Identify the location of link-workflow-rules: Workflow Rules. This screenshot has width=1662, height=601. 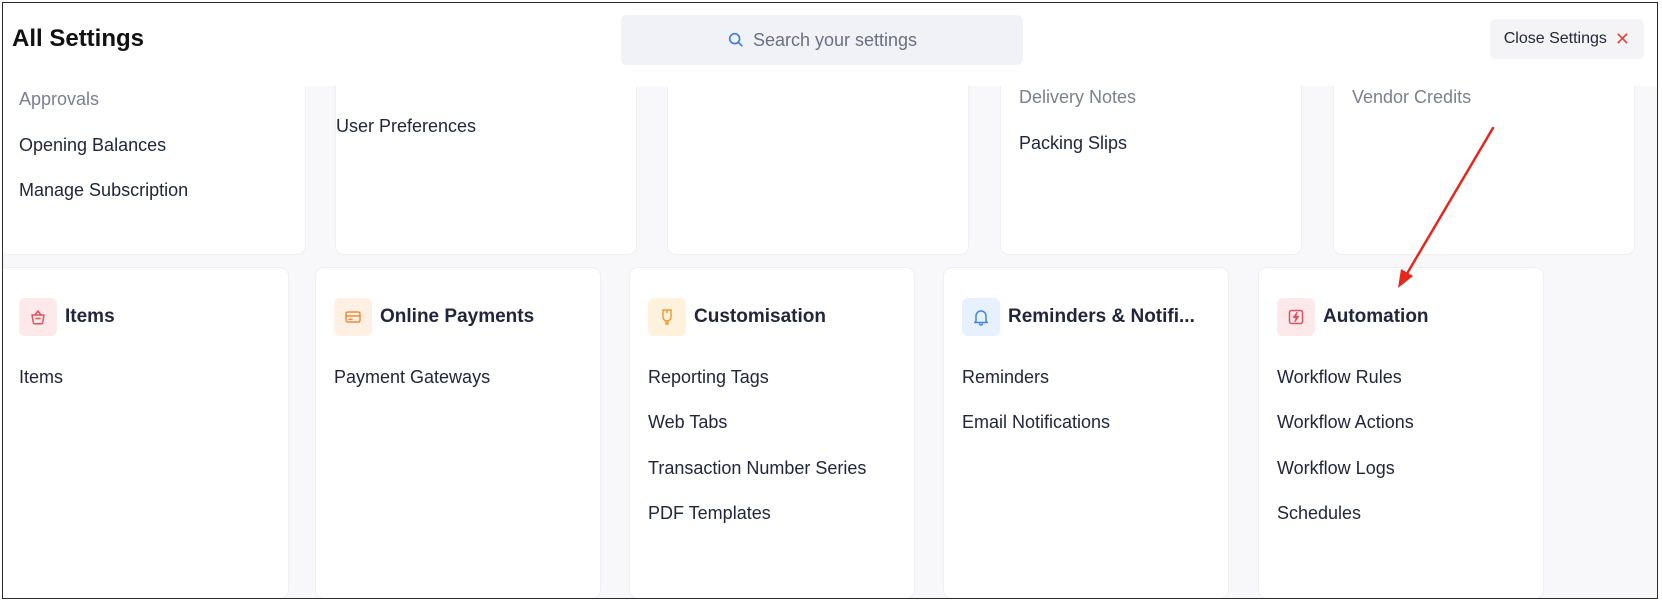
(1339, 377).